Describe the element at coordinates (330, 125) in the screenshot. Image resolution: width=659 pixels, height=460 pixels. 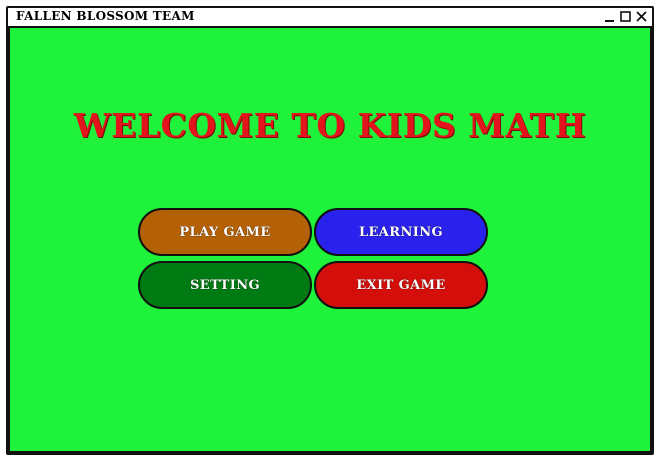
I see `welcome-heading: Welcome to Kids Math` at that location.